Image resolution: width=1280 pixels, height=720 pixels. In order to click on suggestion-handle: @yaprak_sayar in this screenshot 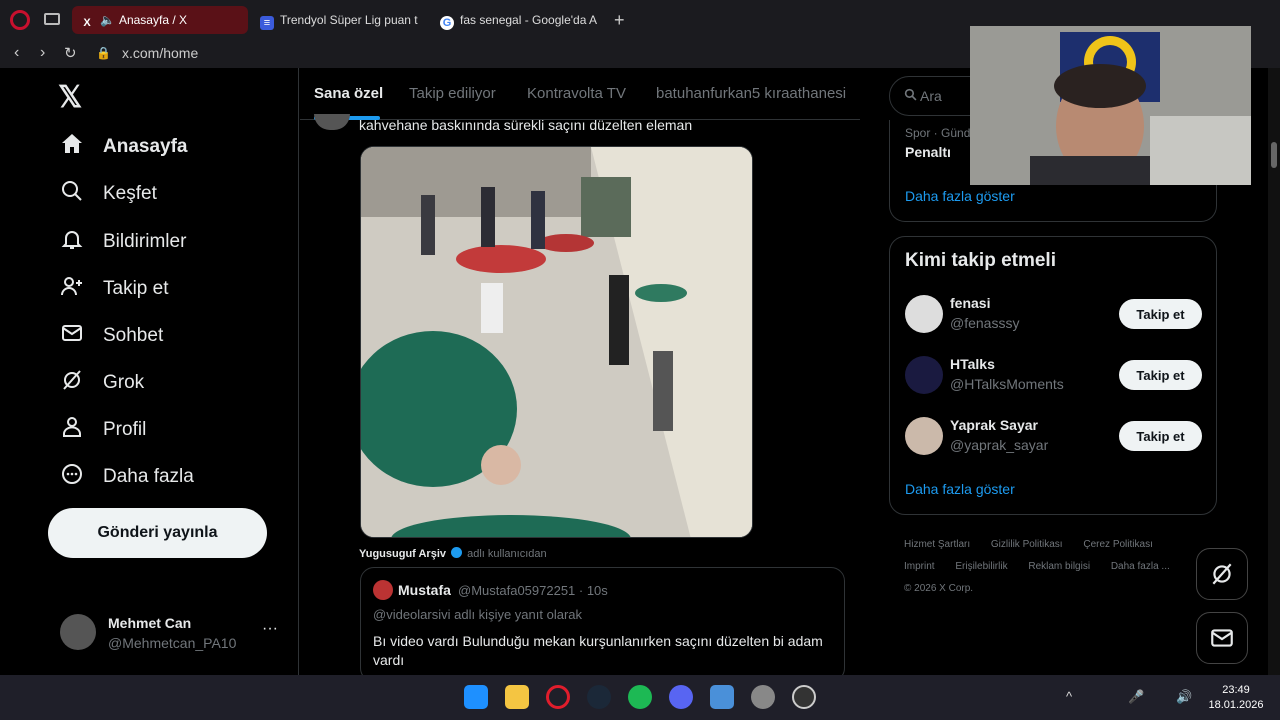, I will do `click(999, 445)`.